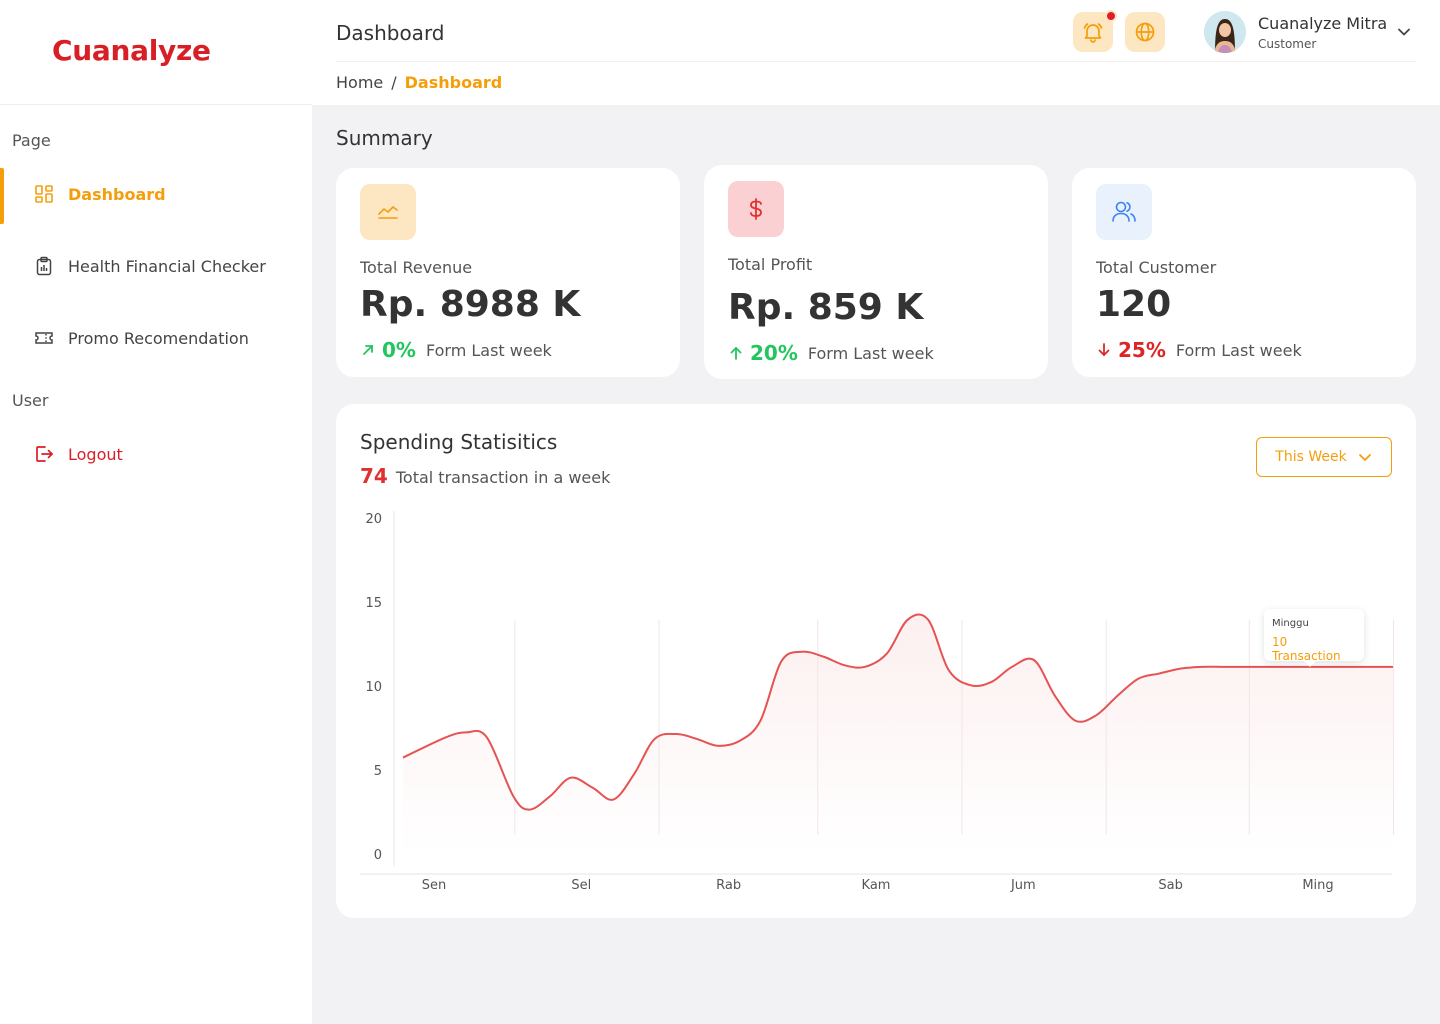 The height and width of the screenshot is (1024, 1440). I want to click on stats-title: Spending Statisitics, so click(459, 442).